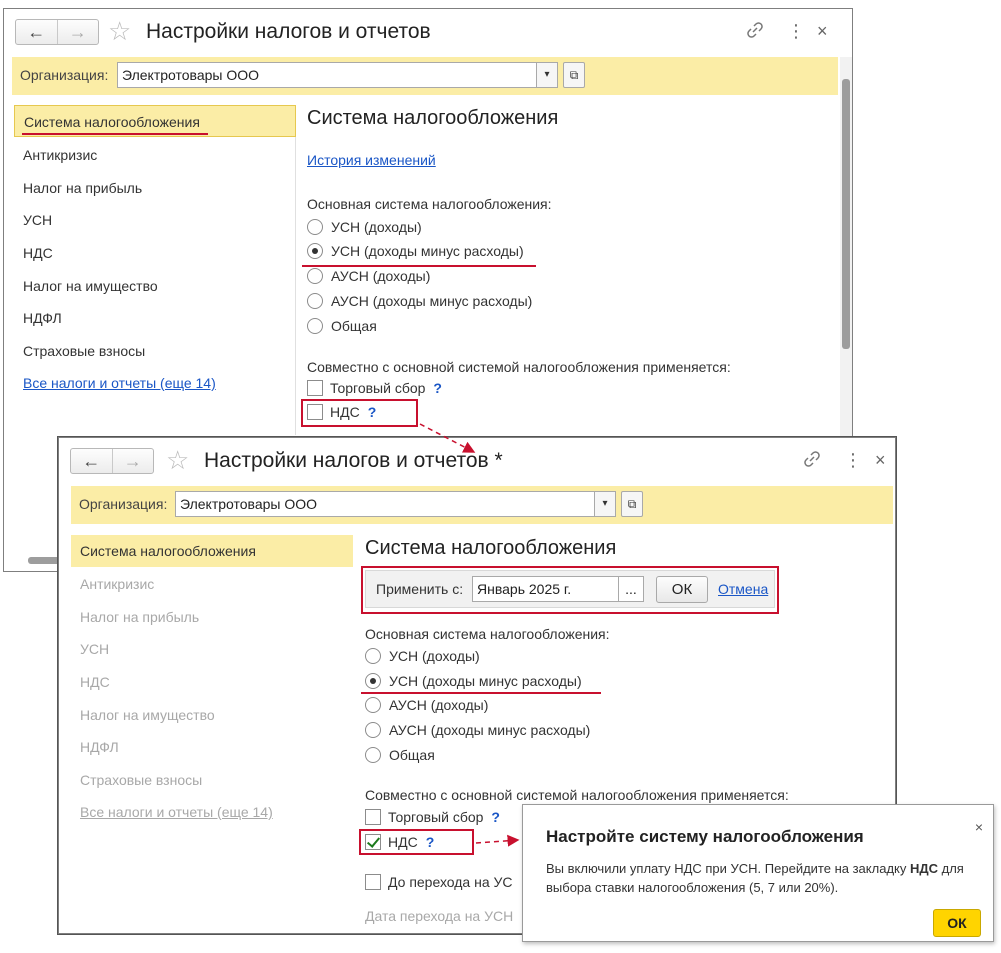  What do you see at coordinates (288, 31) in the screenshot?
I see `window-title: Настройки налогов и отчетов` at bounding box center [288, 31].